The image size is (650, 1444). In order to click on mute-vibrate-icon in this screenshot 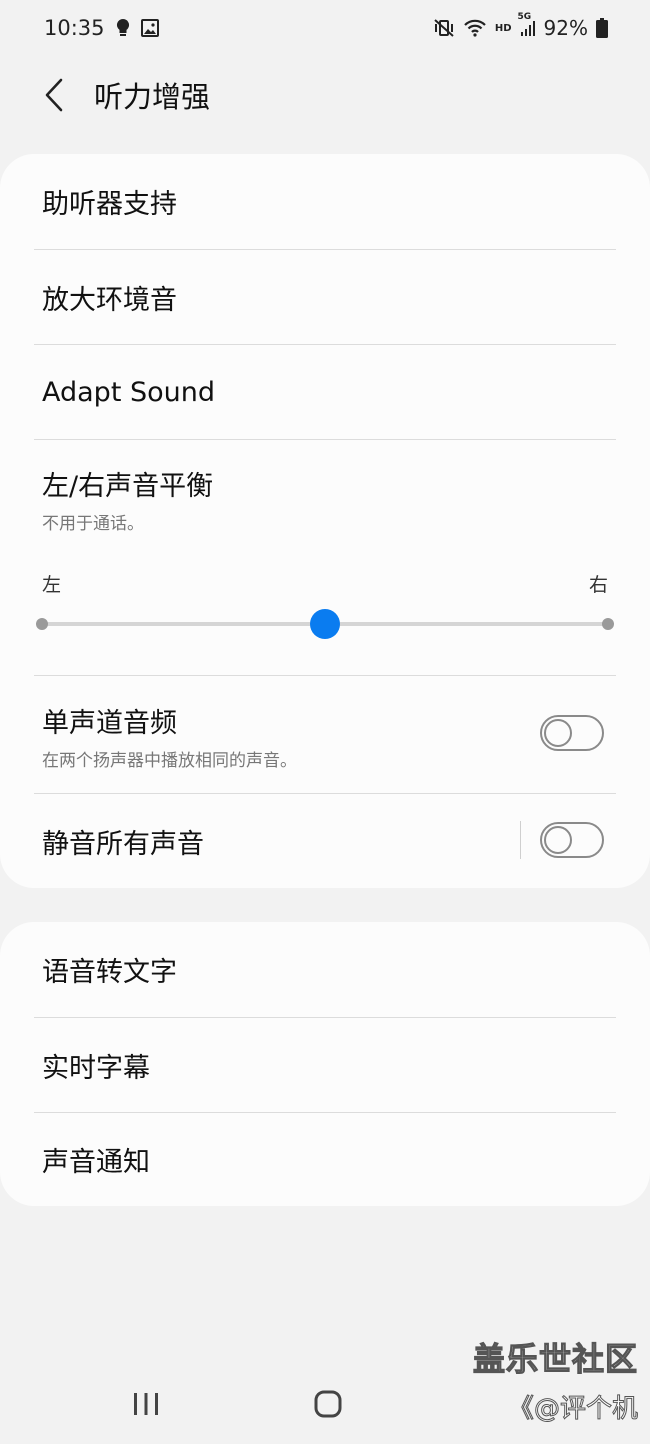, I will do `click(444, 28)`.